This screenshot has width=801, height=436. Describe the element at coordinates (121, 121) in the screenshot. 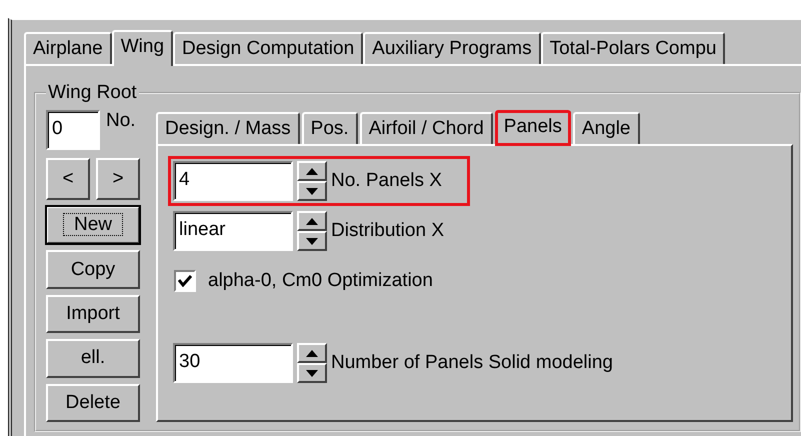

I see `number-label: No.` at that location.